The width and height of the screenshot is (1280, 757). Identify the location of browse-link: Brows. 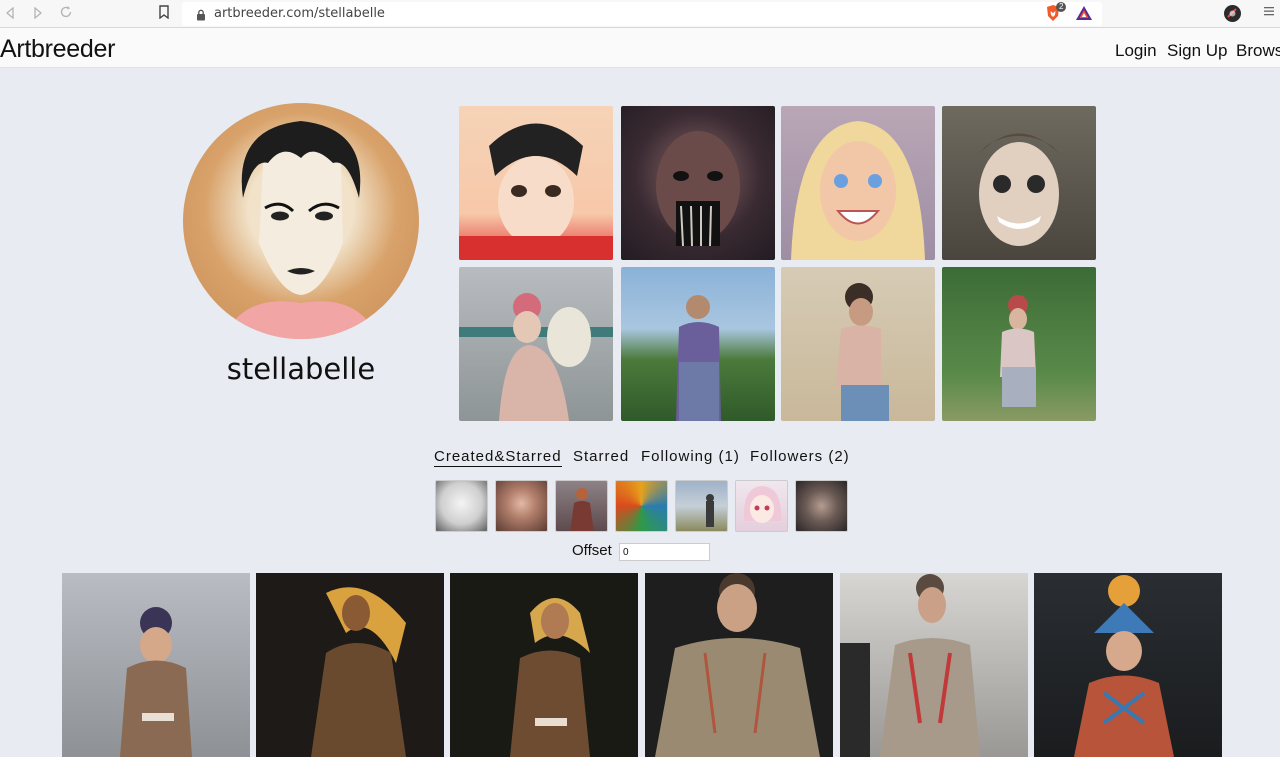
(1258, 51).